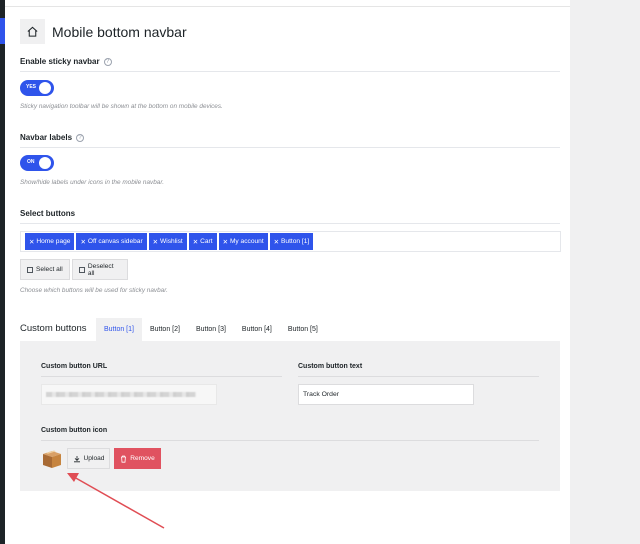 This screenshot has width=640, height=544. I want to click on annotation-arrow, so click(116, 501).